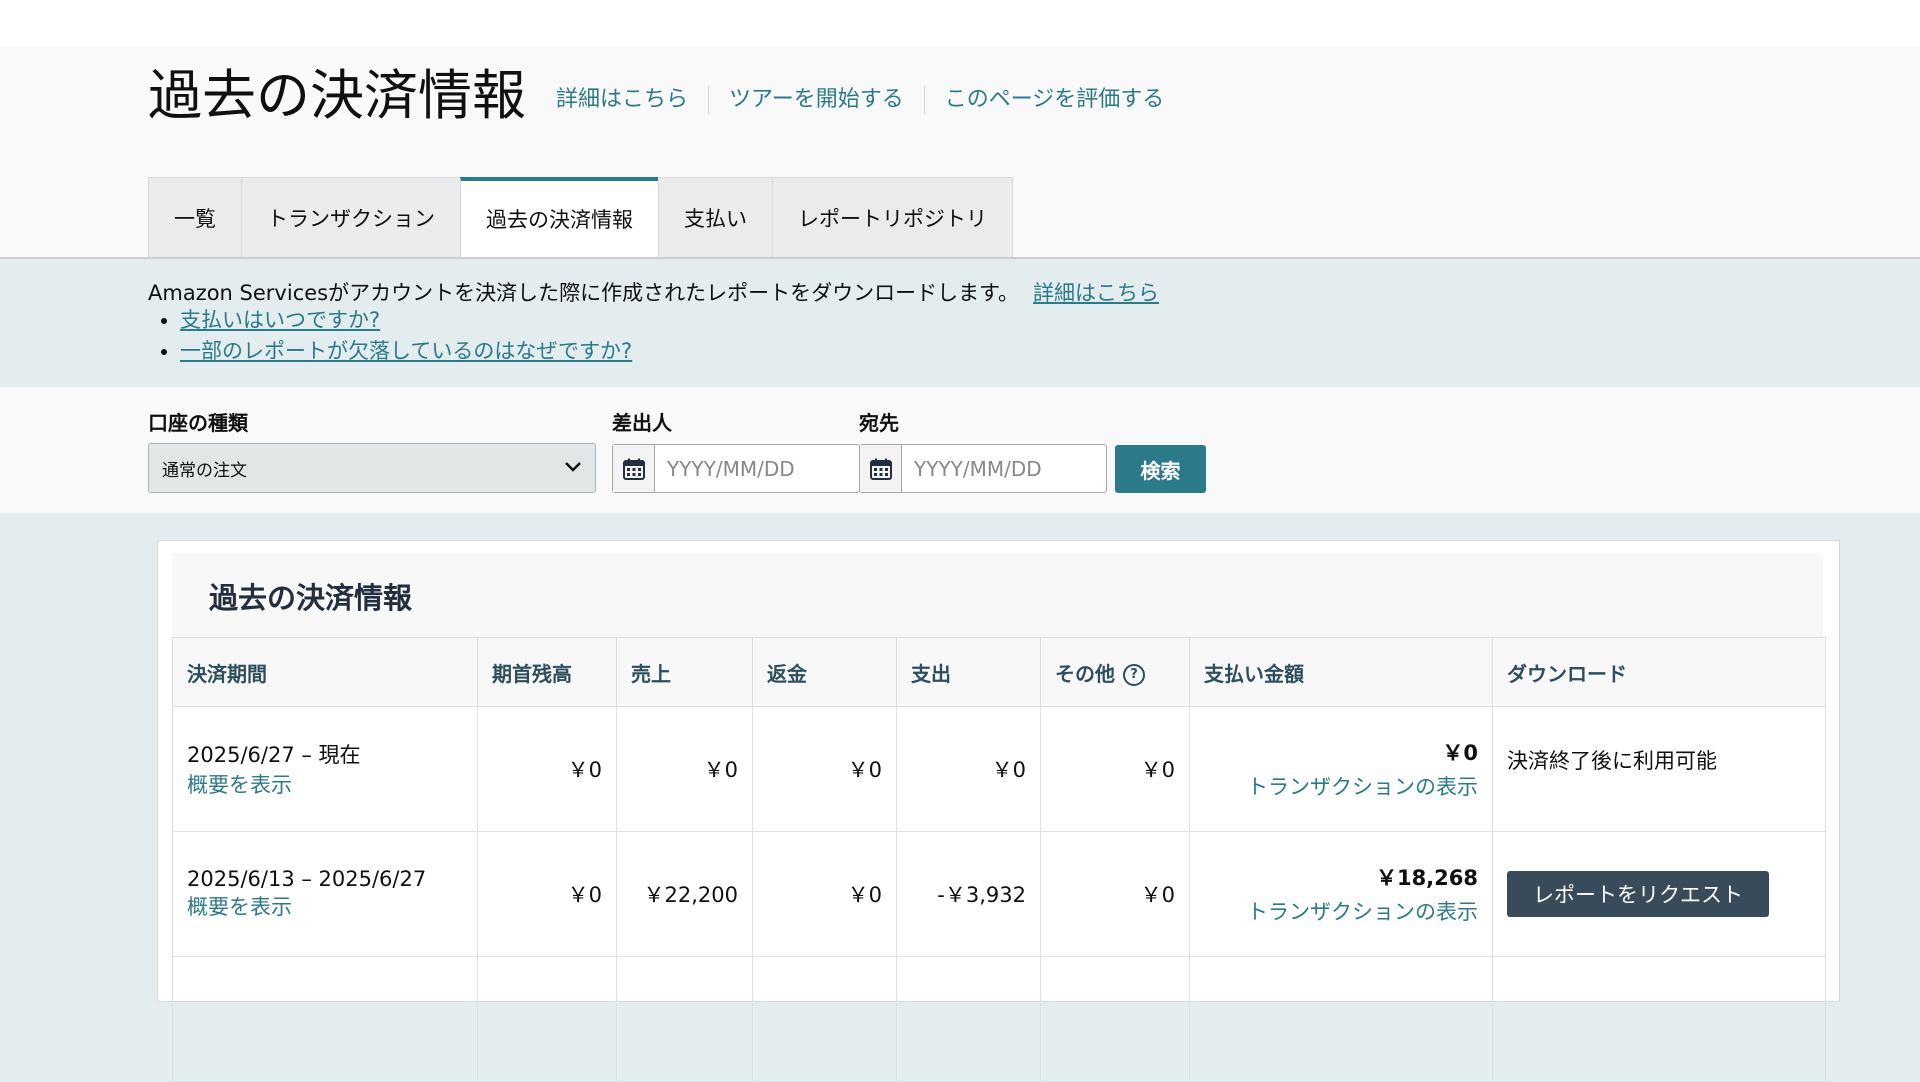  I want to click on filter-bar: 口座の種類 通常の注文 差出人 宛先 検索, so click(960, 450).